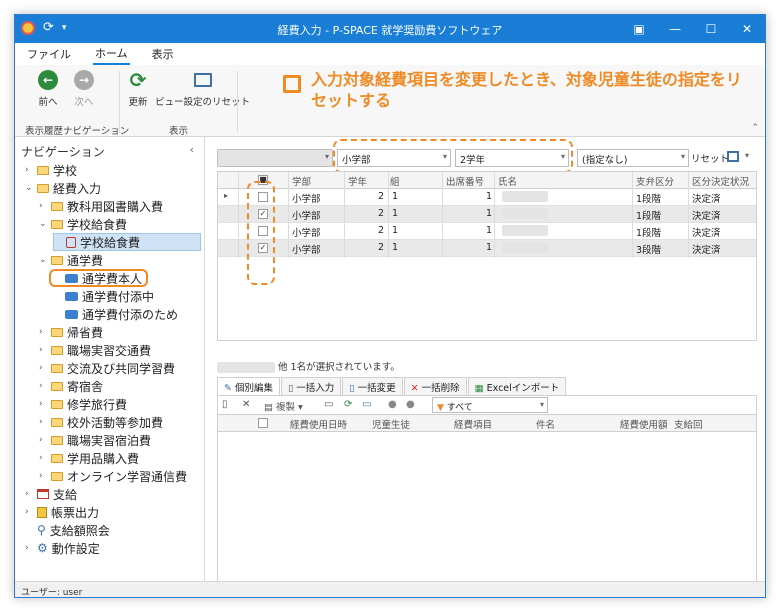 This screenshot has height=612, width=780. Describe the element at coordinates (111, 54) in the screenshot. I see `tab-home: ホーム` at that location.